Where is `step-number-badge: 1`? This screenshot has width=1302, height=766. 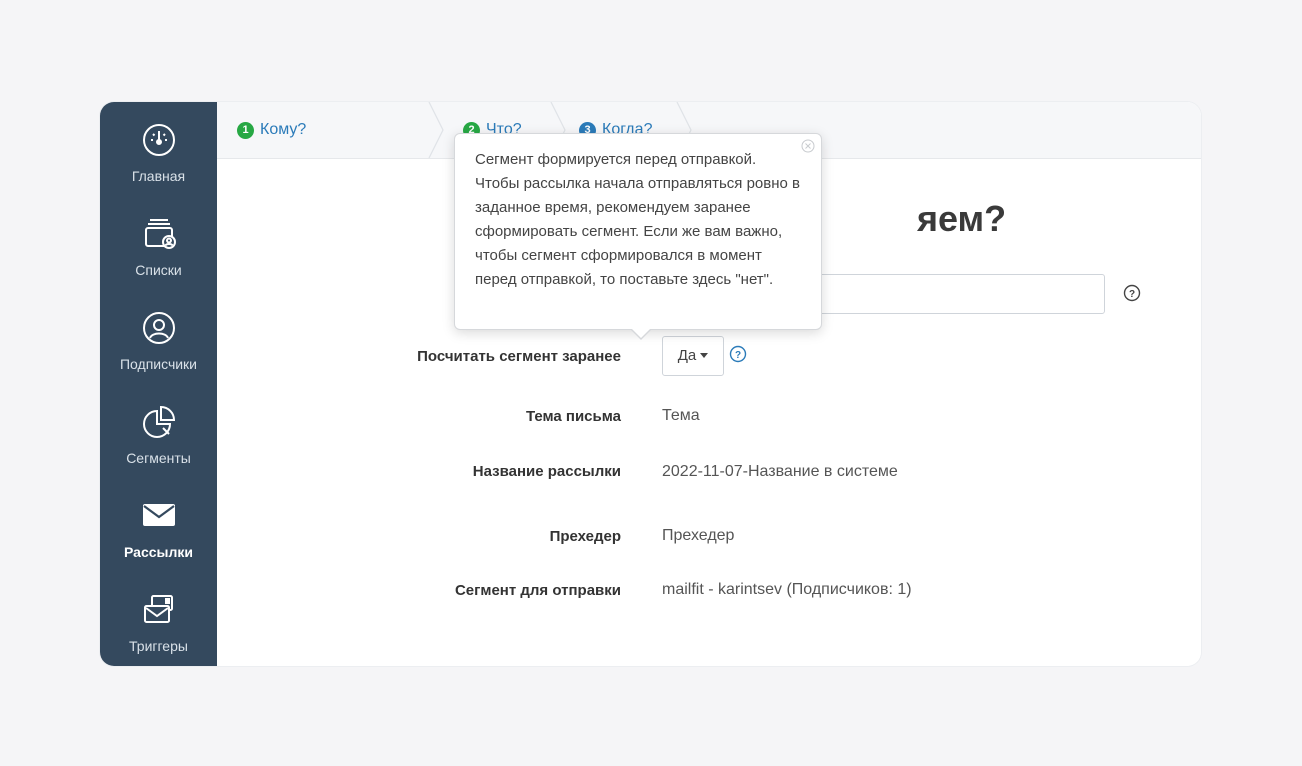
step-number-badge: 1 is located at coordinates (245, 130).